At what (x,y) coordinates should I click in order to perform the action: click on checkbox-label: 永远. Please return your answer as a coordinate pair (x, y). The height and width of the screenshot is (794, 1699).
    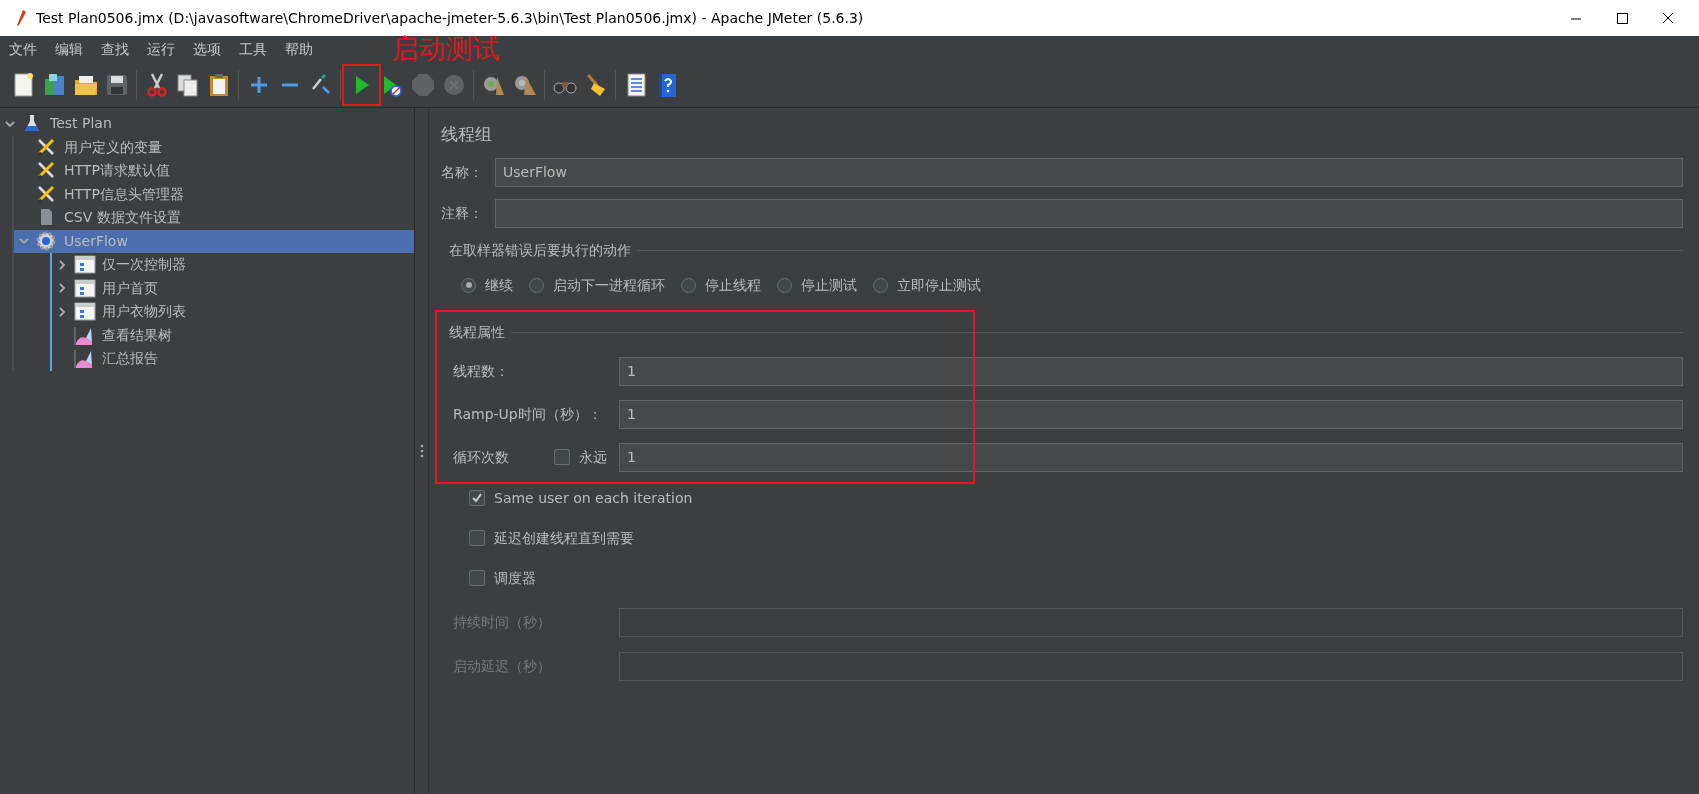
    Looking at the image, I should click on (593, 457).